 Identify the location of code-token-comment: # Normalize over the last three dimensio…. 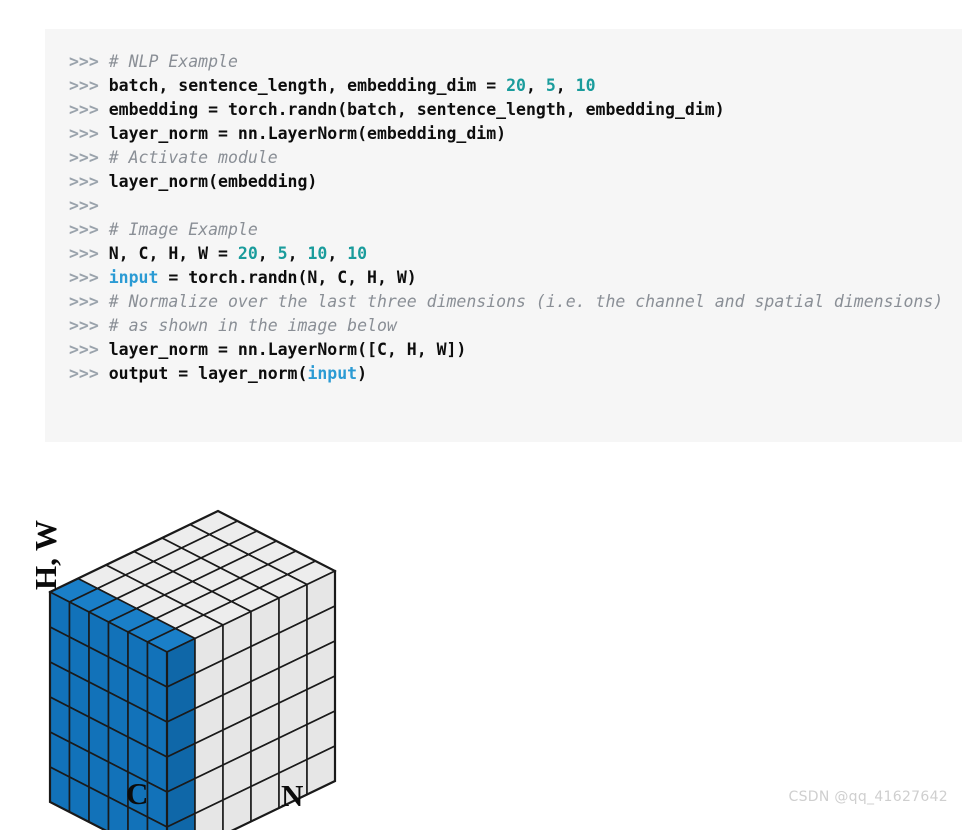
(526, 301).